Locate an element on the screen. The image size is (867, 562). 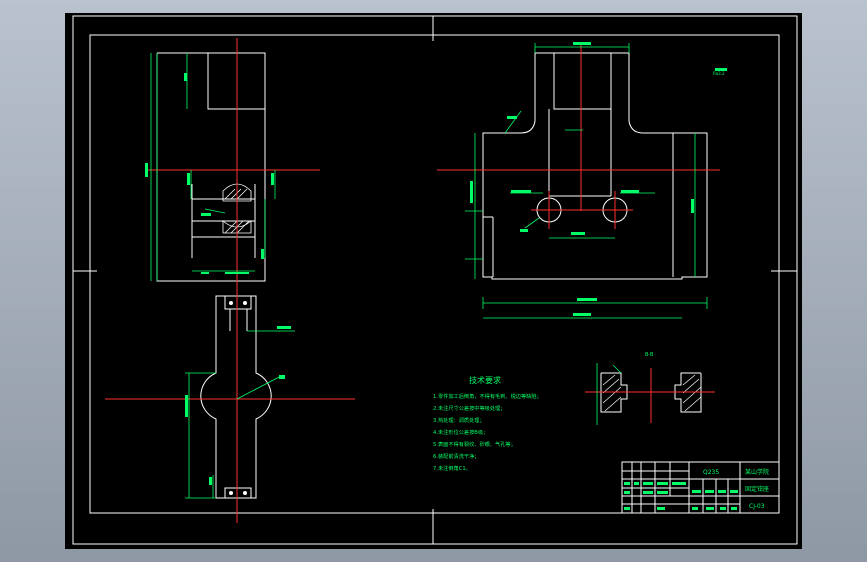
tech-requirement-item: 2.未注尺寸公差按中等级处理； is located at coordinates (469, 408).